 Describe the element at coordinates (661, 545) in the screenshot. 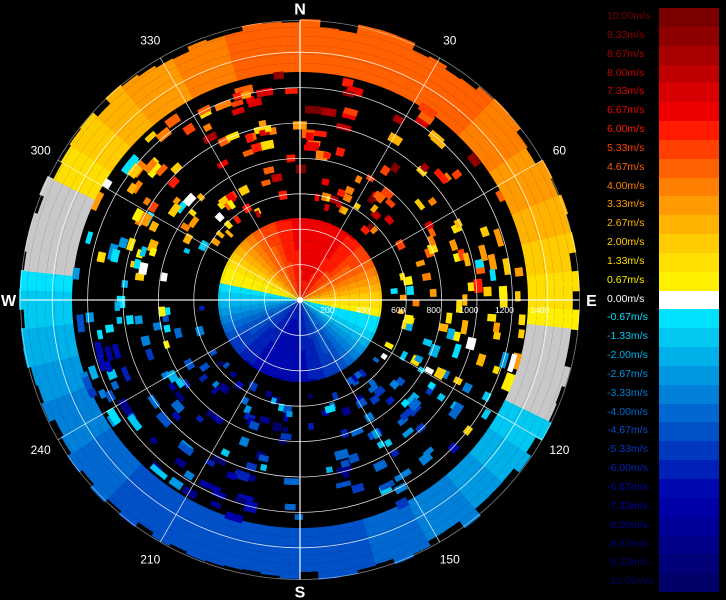

I see `scale-row: -8.67m/s` at that location.